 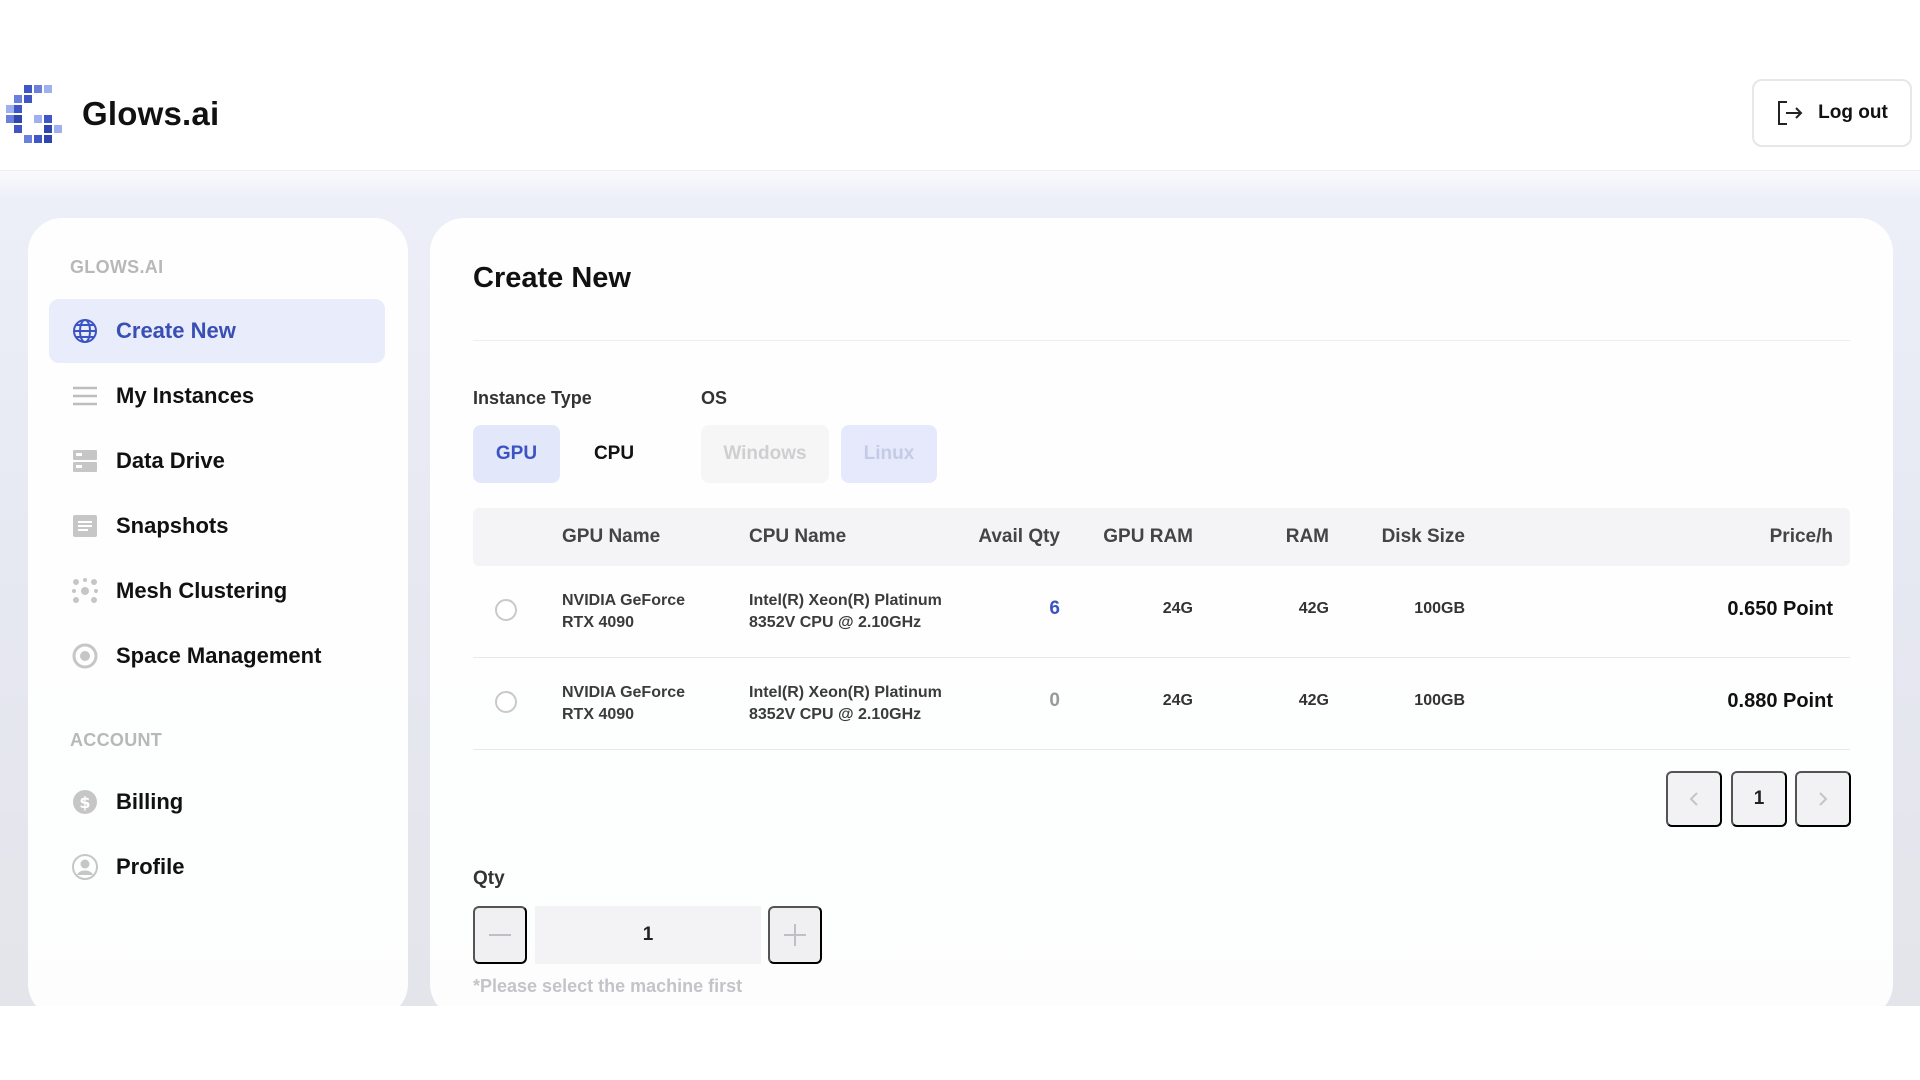 I want to click on qty-decrement-button, so click(x=500, y=935).